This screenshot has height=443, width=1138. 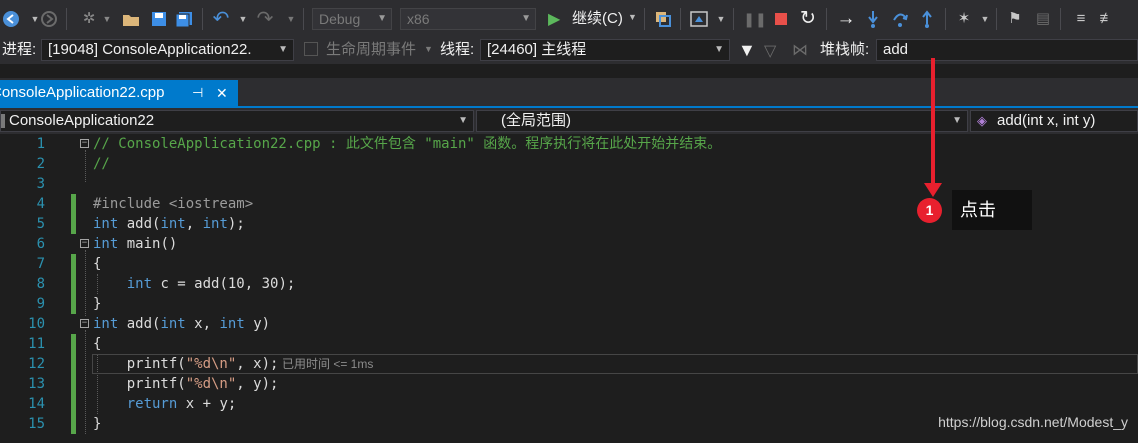 What do you see at coordinates (36, 384) in the screenshot?
I see `line-number: 13` at bounding box center [36, 384].